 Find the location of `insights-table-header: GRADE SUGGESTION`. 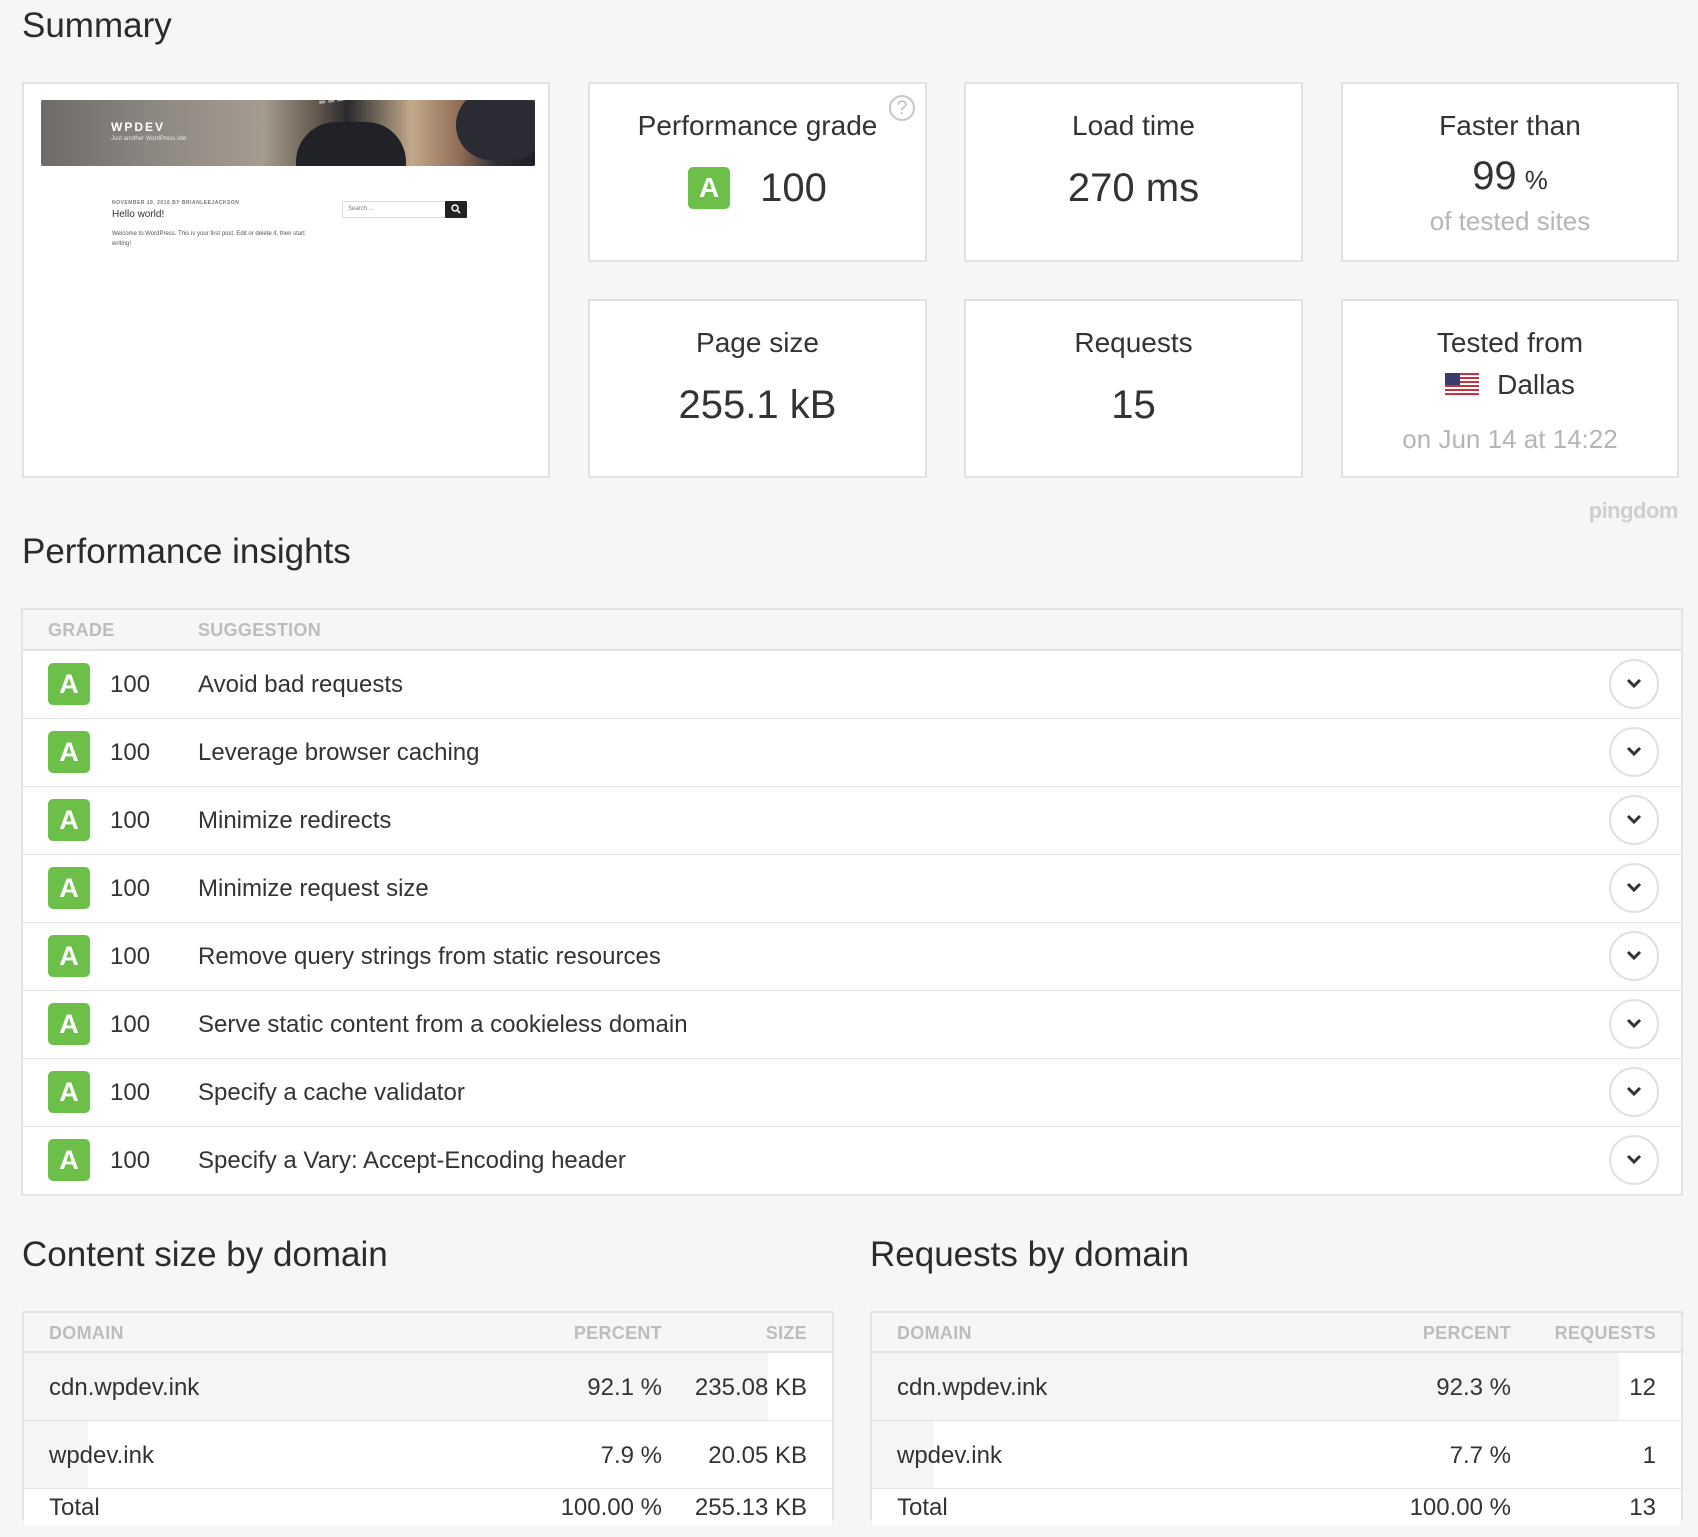

insights-table-header: GRADE SUGGESTION is located at coordinates (852, 630).